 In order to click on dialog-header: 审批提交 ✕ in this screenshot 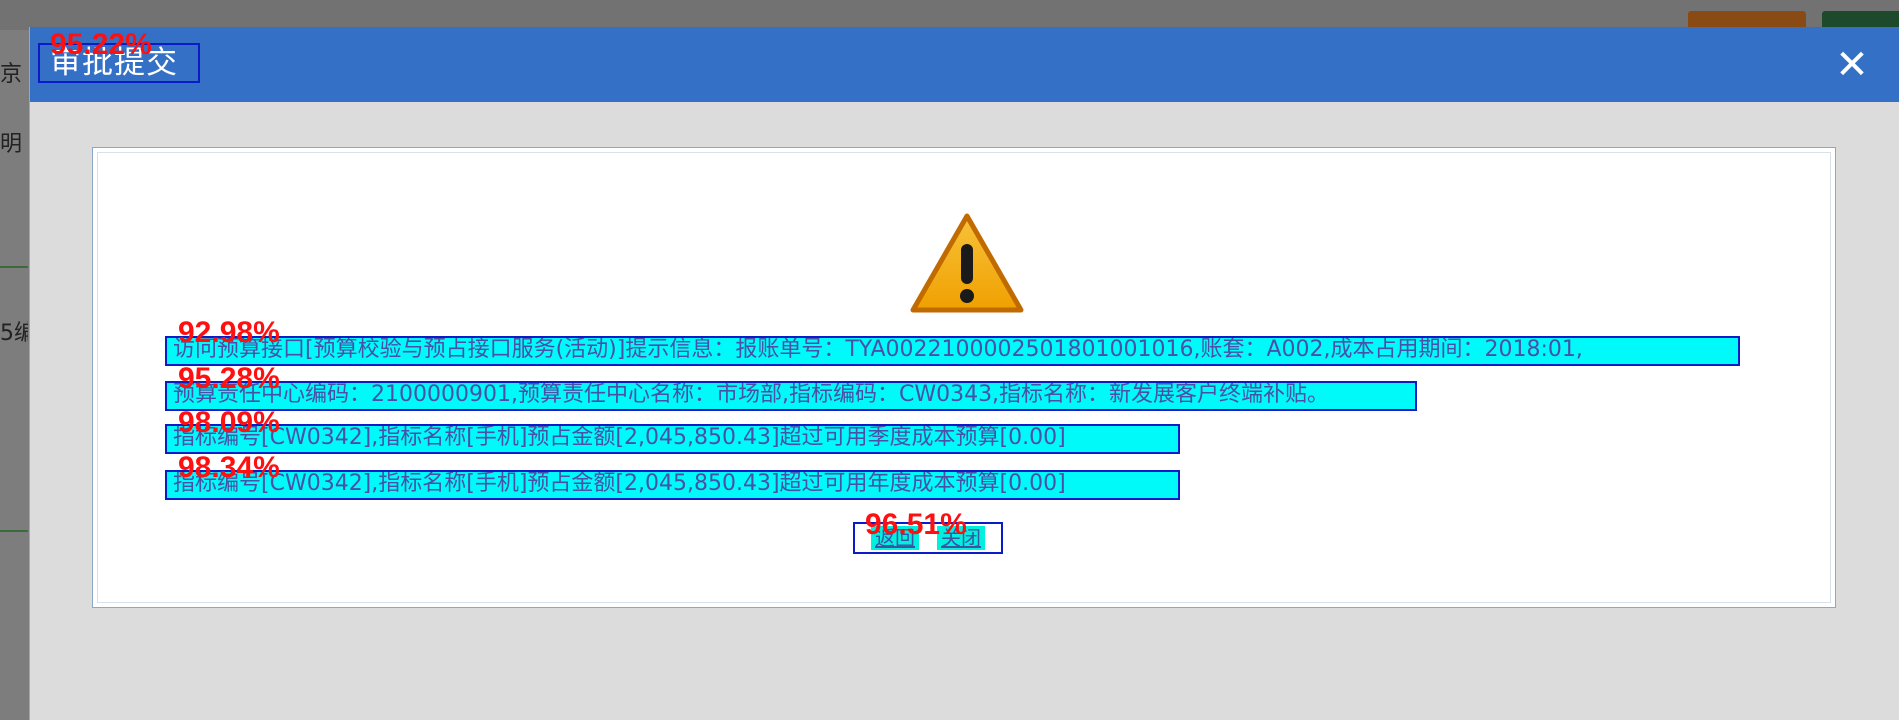, I will do `click(964, 64)`.